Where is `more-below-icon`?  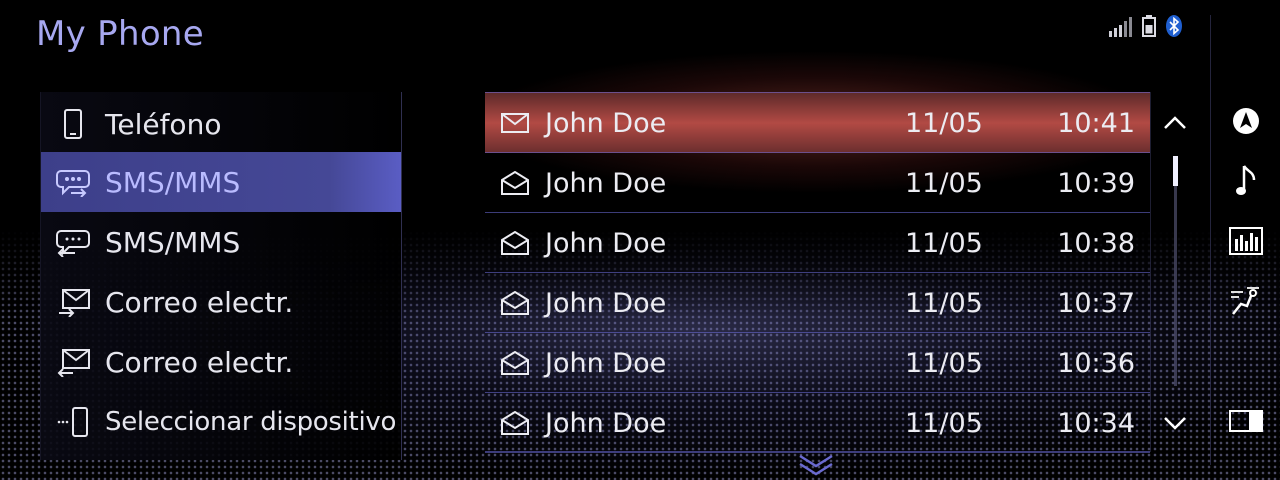
more-below-icon is located at coordinates (816, 465).